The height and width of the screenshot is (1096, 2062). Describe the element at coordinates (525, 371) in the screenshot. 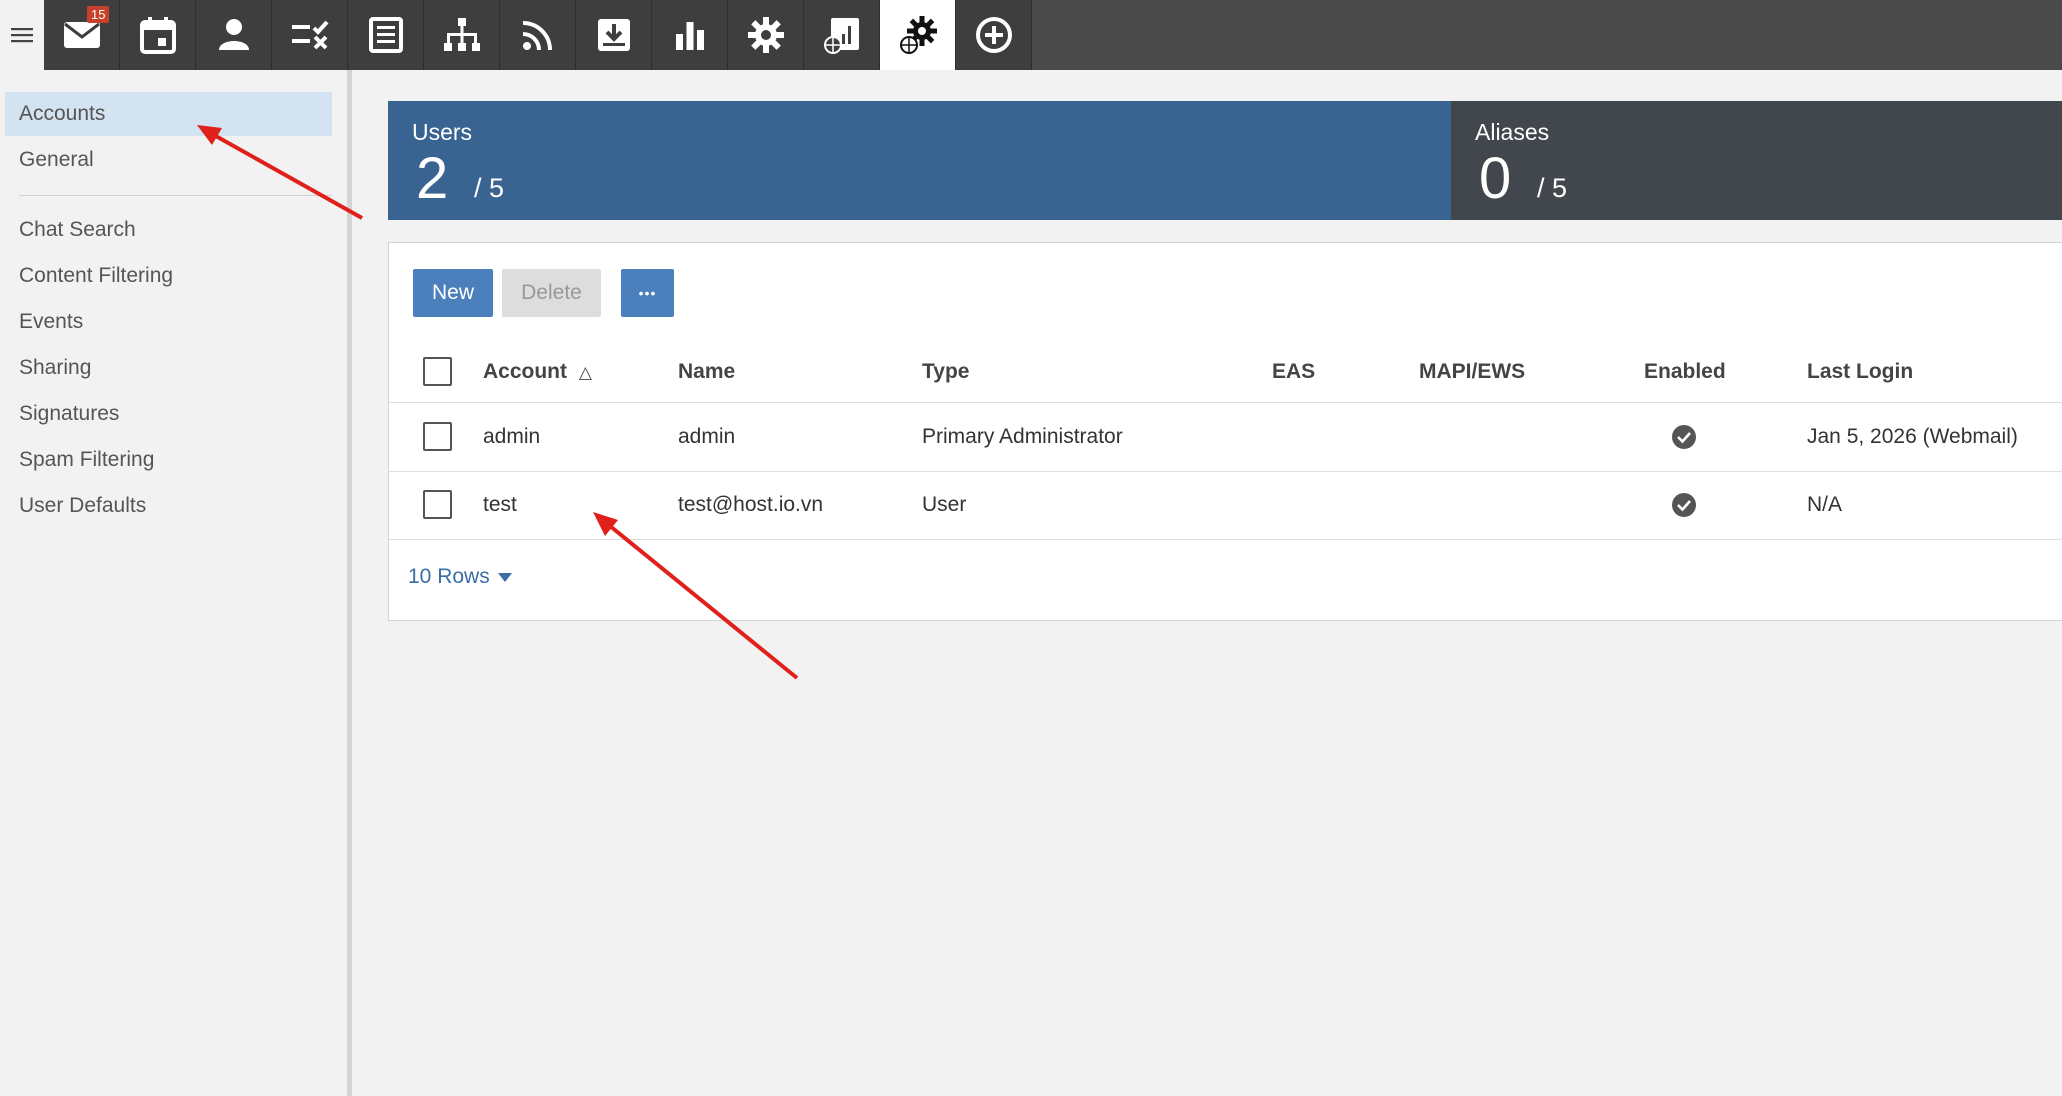

I see `account-header-label: Account` at that location.